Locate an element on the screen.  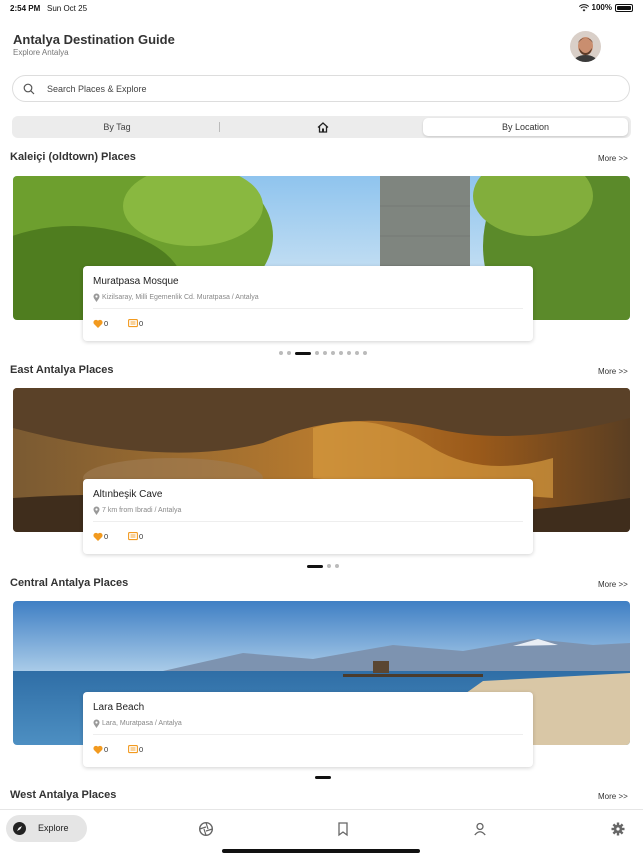
tab-camera is located at coordinates (206, 829).